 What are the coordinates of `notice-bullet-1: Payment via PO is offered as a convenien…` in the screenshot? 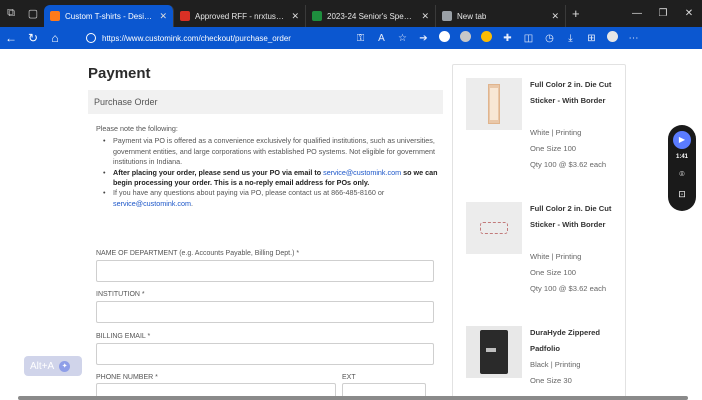 It's located at (272, 151).